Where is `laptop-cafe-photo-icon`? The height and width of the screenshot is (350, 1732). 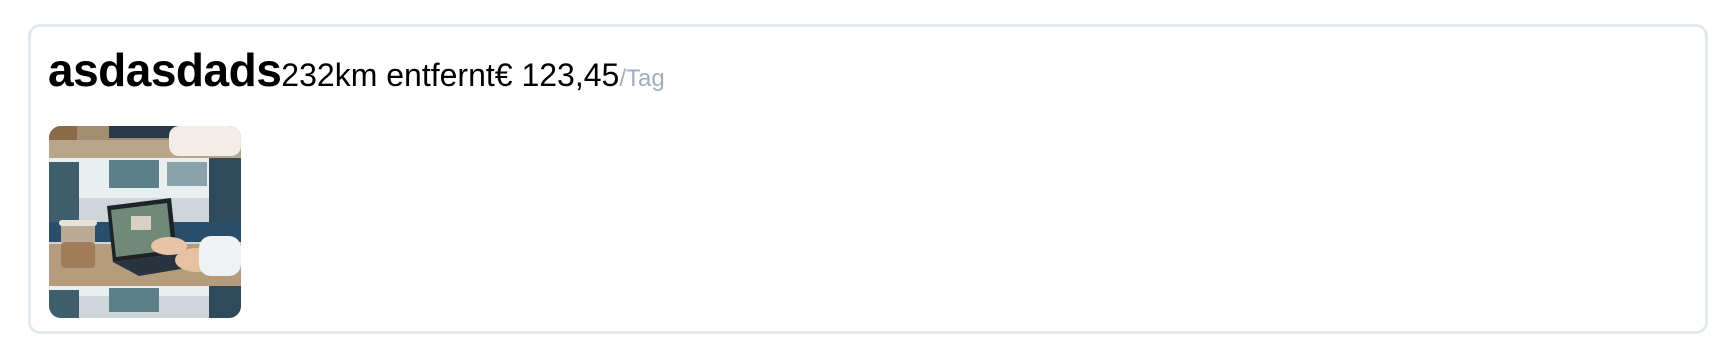
laptop-cafe-photo-icon is located at coordinates (145, 222).